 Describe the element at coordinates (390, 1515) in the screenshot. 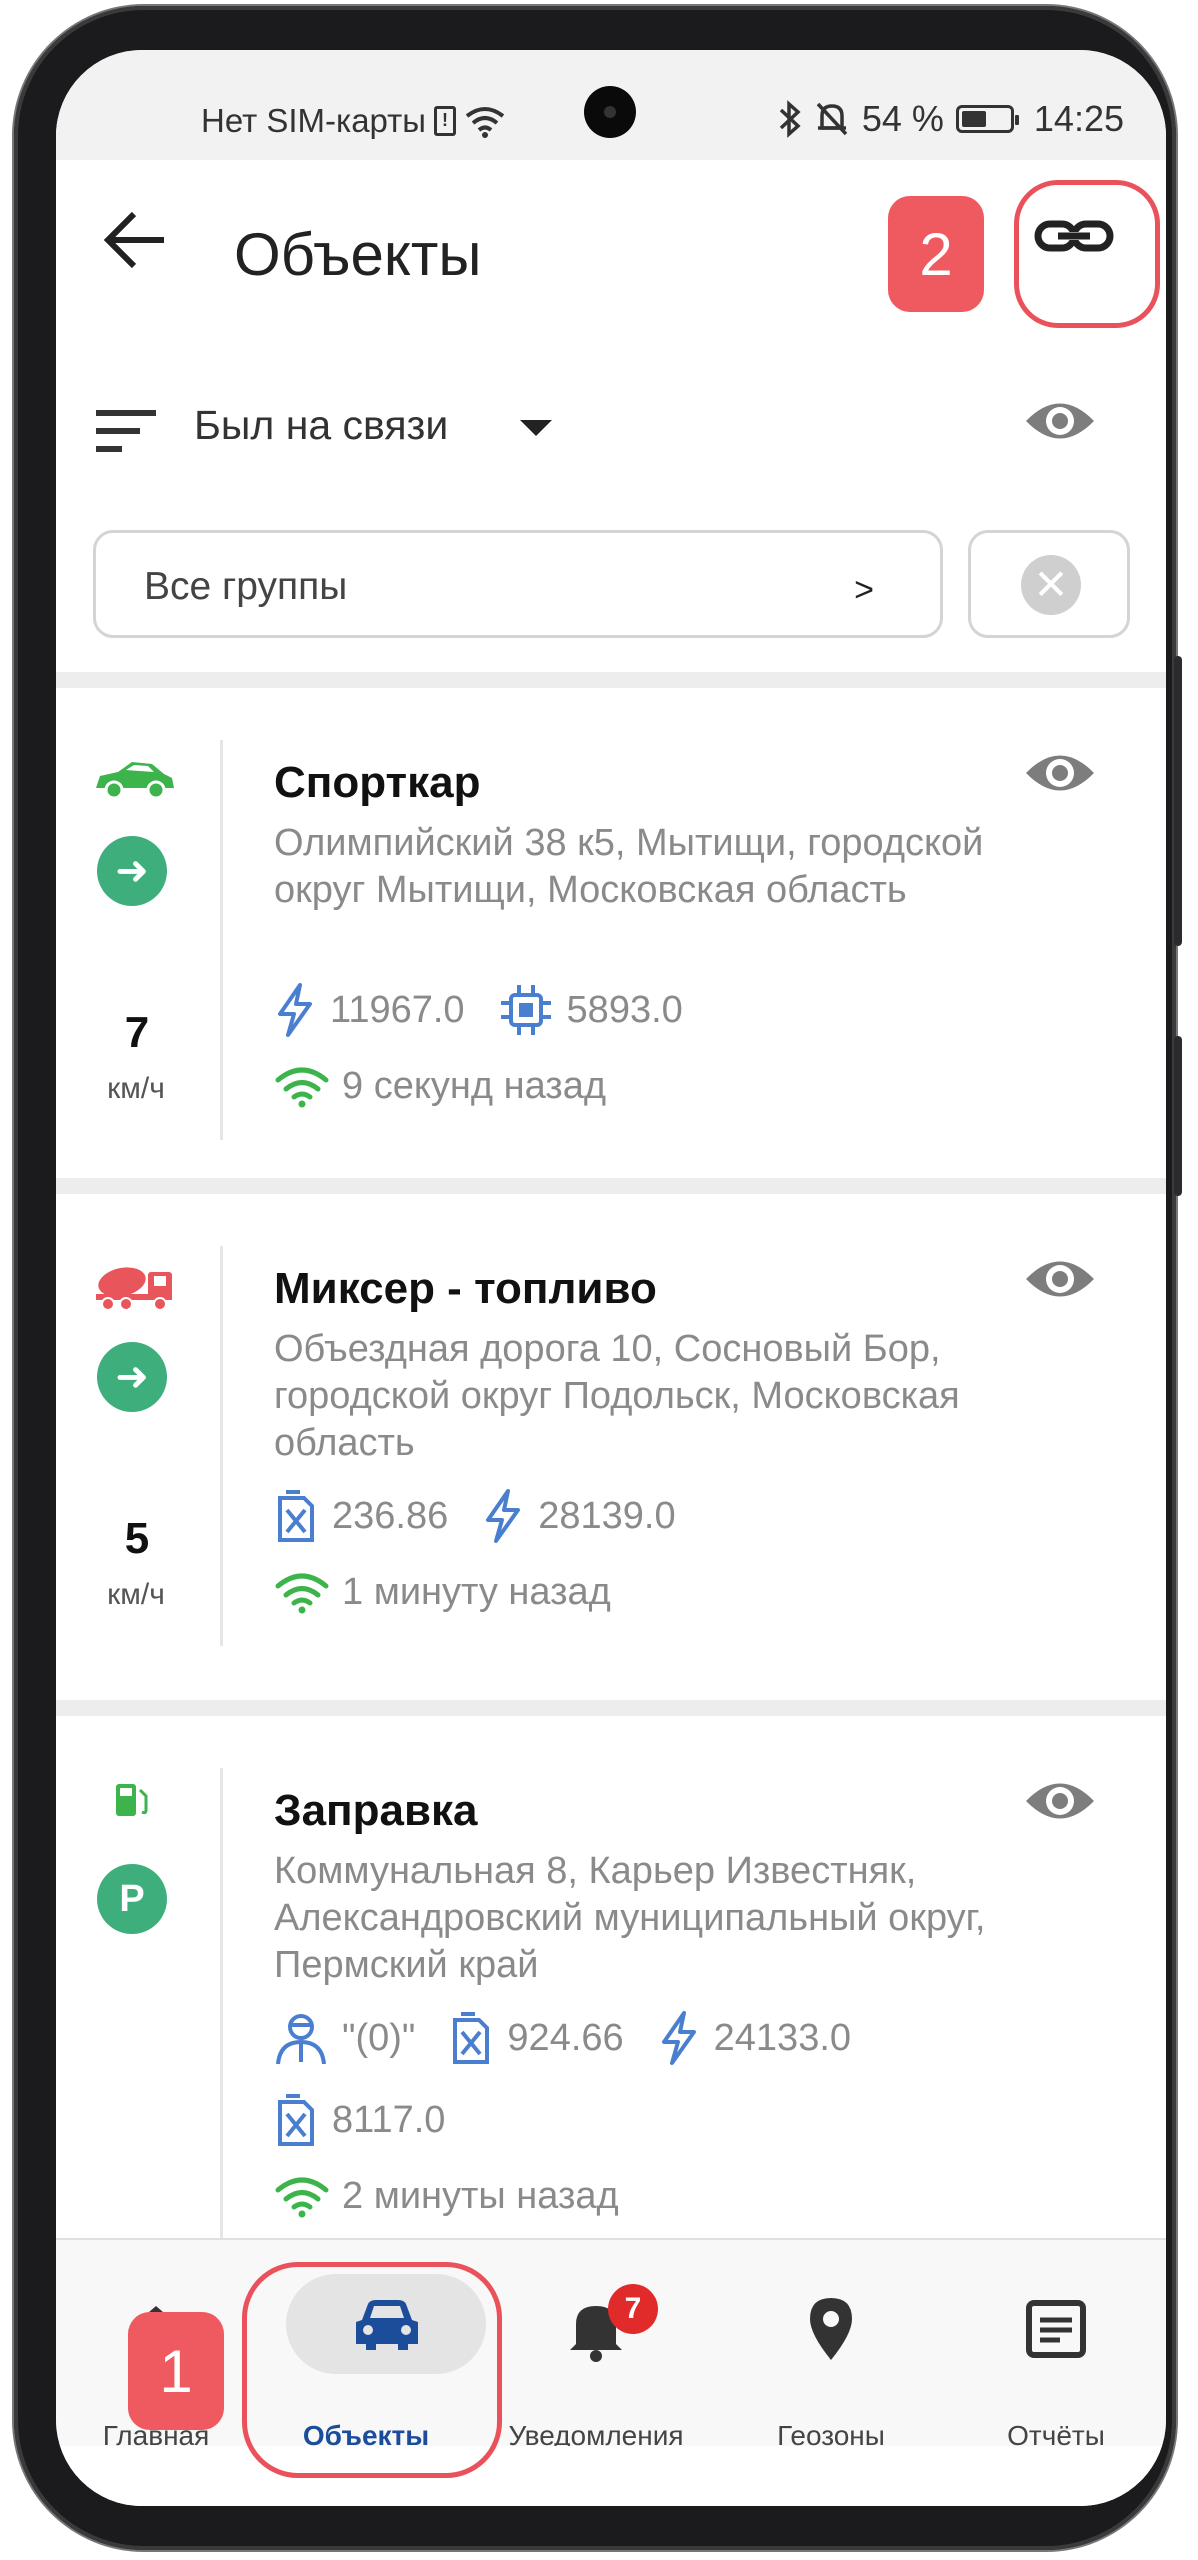

I see `sensor-value: 236.86` at that location.